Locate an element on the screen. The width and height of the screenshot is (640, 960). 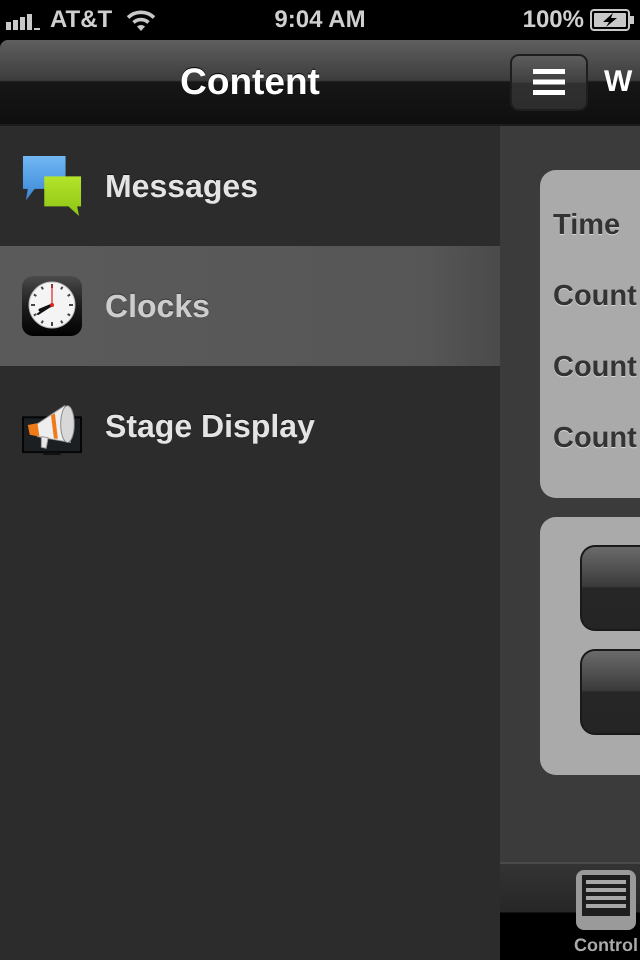
row-label: Time is located at coordinates (586, 225).